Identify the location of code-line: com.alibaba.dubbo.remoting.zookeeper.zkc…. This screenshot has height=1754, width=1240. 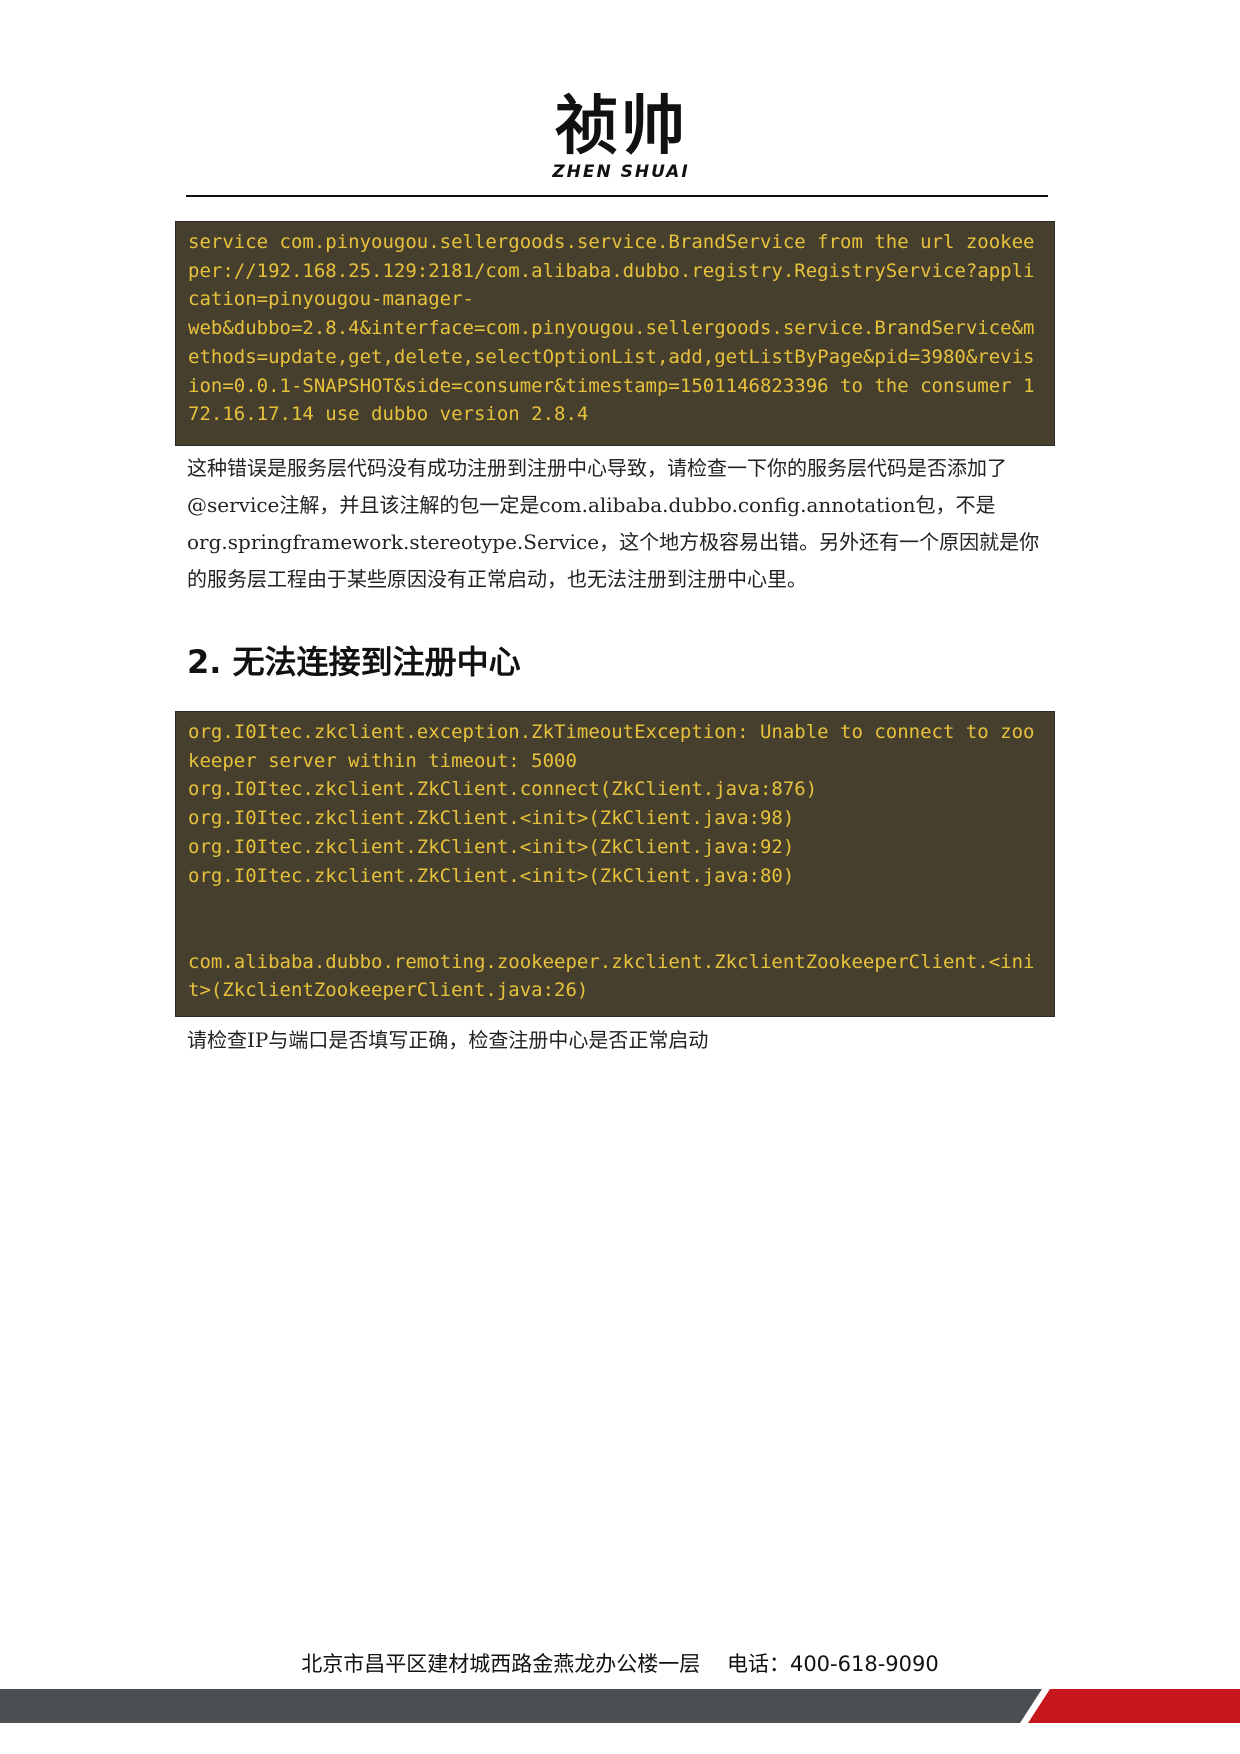
(611, 976).